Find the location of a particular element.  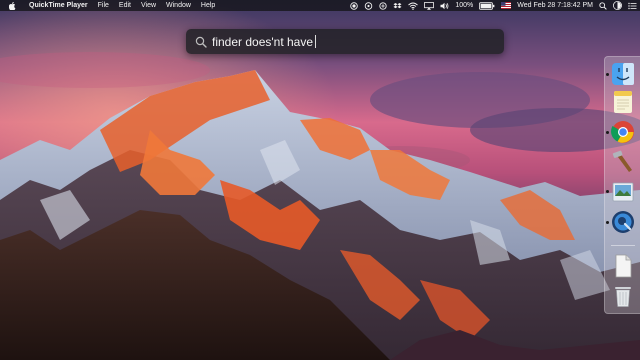

eye-icon is located at coordinates (368, 5).